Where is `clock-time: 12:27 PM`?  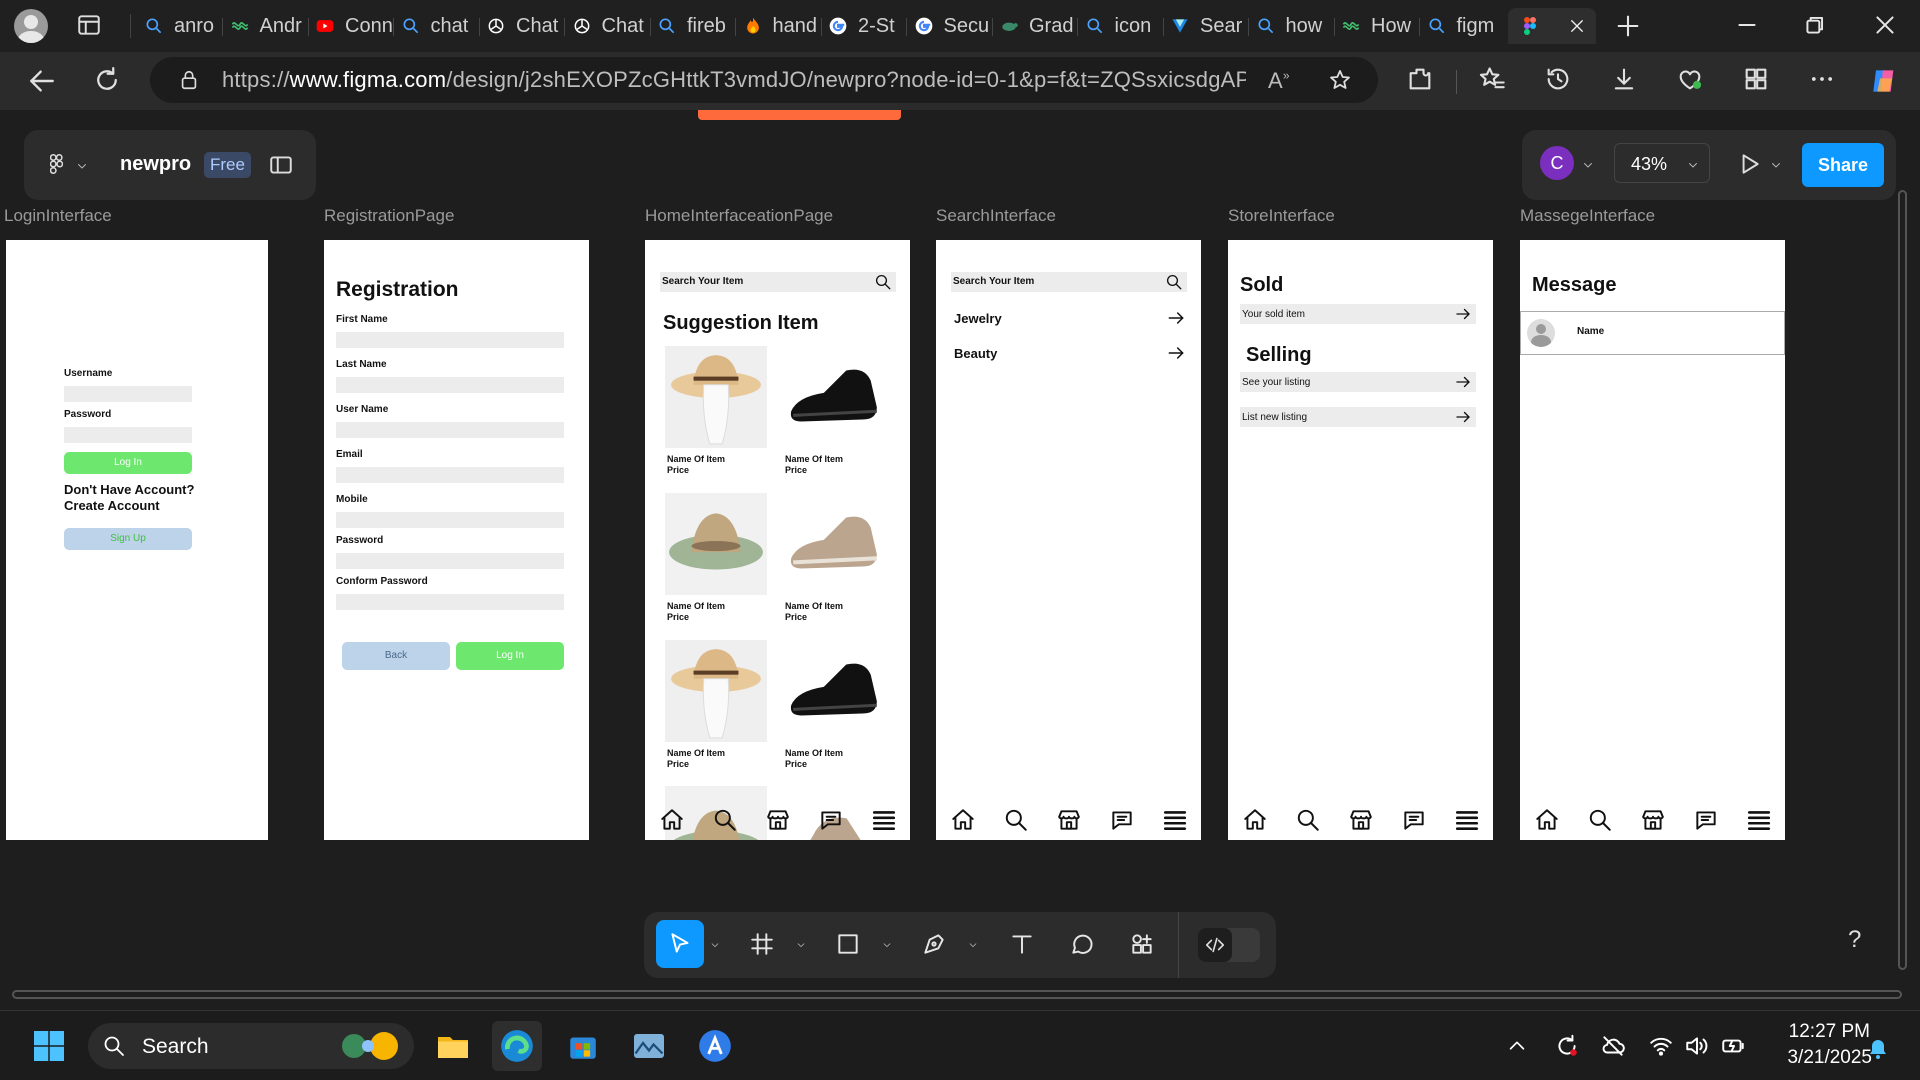
clock-time: 12:27 PM is located at coordinates (1823, 1032).